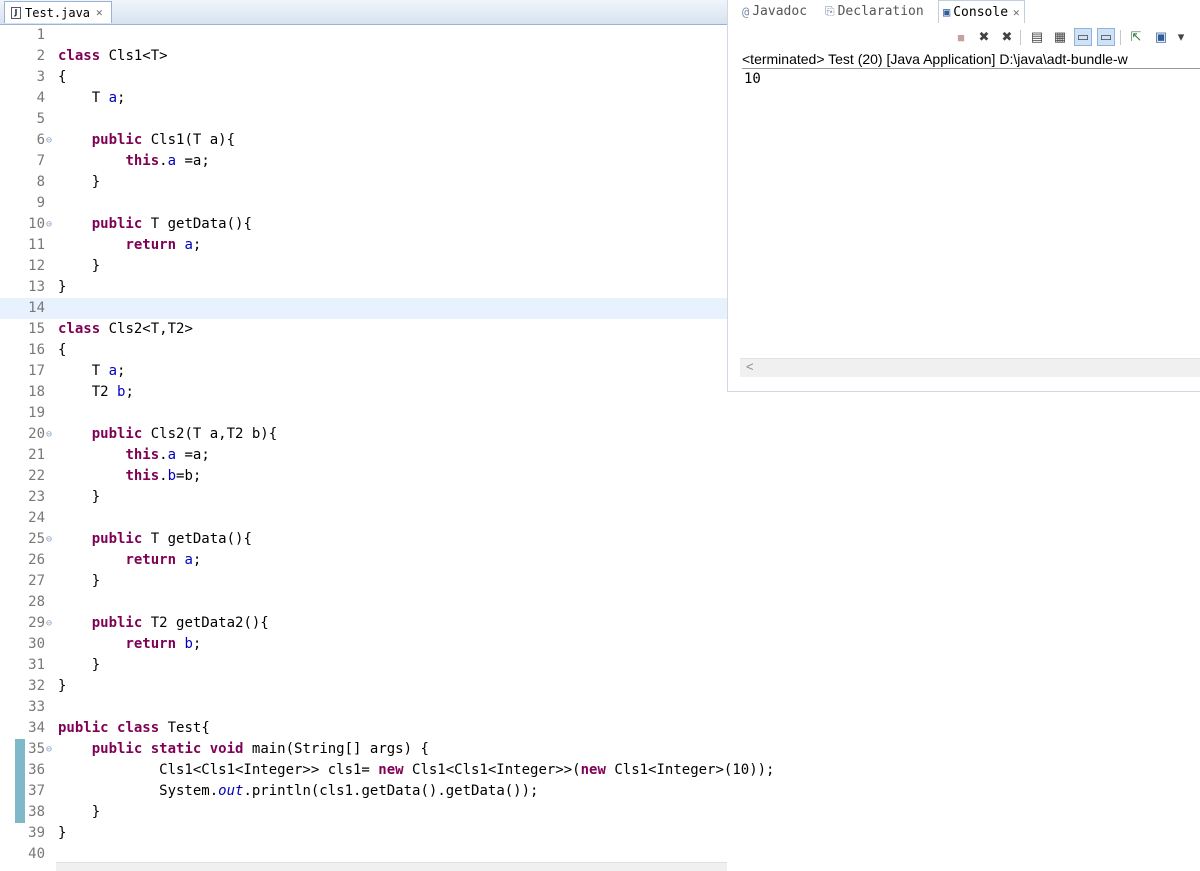 The image size is (1200, 871). I want to click on code-line: 33, so click(363, 707).